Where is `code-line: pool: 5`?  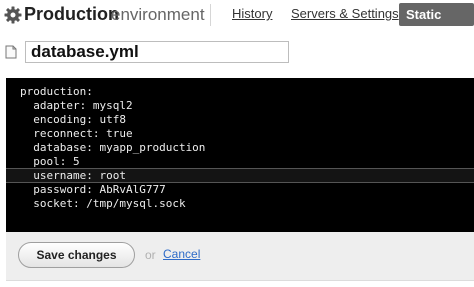 code-line: pool: 5 is located at coordinates (50, 161).